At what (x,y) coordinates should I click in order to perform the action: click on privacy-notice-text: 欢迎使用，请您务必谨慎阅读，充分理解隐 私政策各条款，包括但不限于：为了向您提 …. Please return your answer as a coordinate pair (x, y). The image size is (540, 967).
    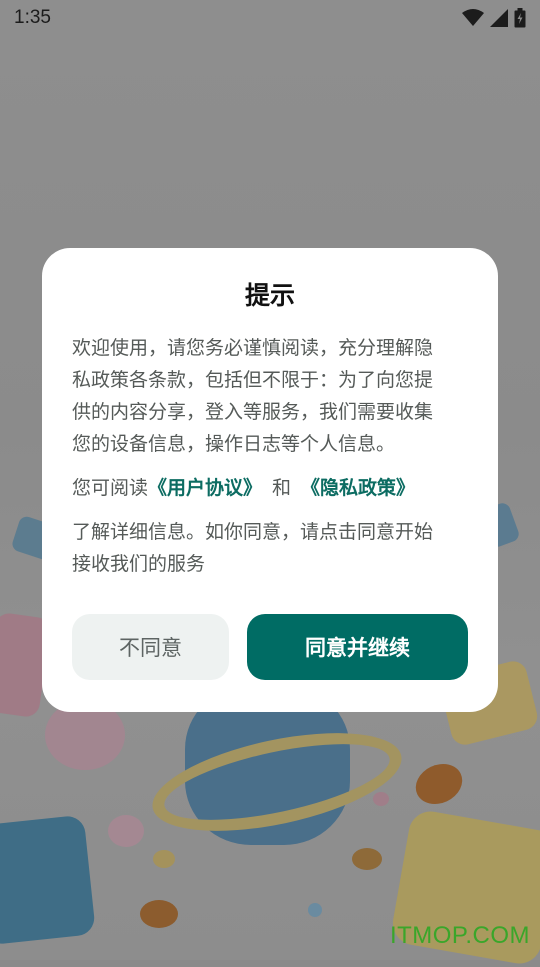
    Looking at the image, I should click on (270, 396).